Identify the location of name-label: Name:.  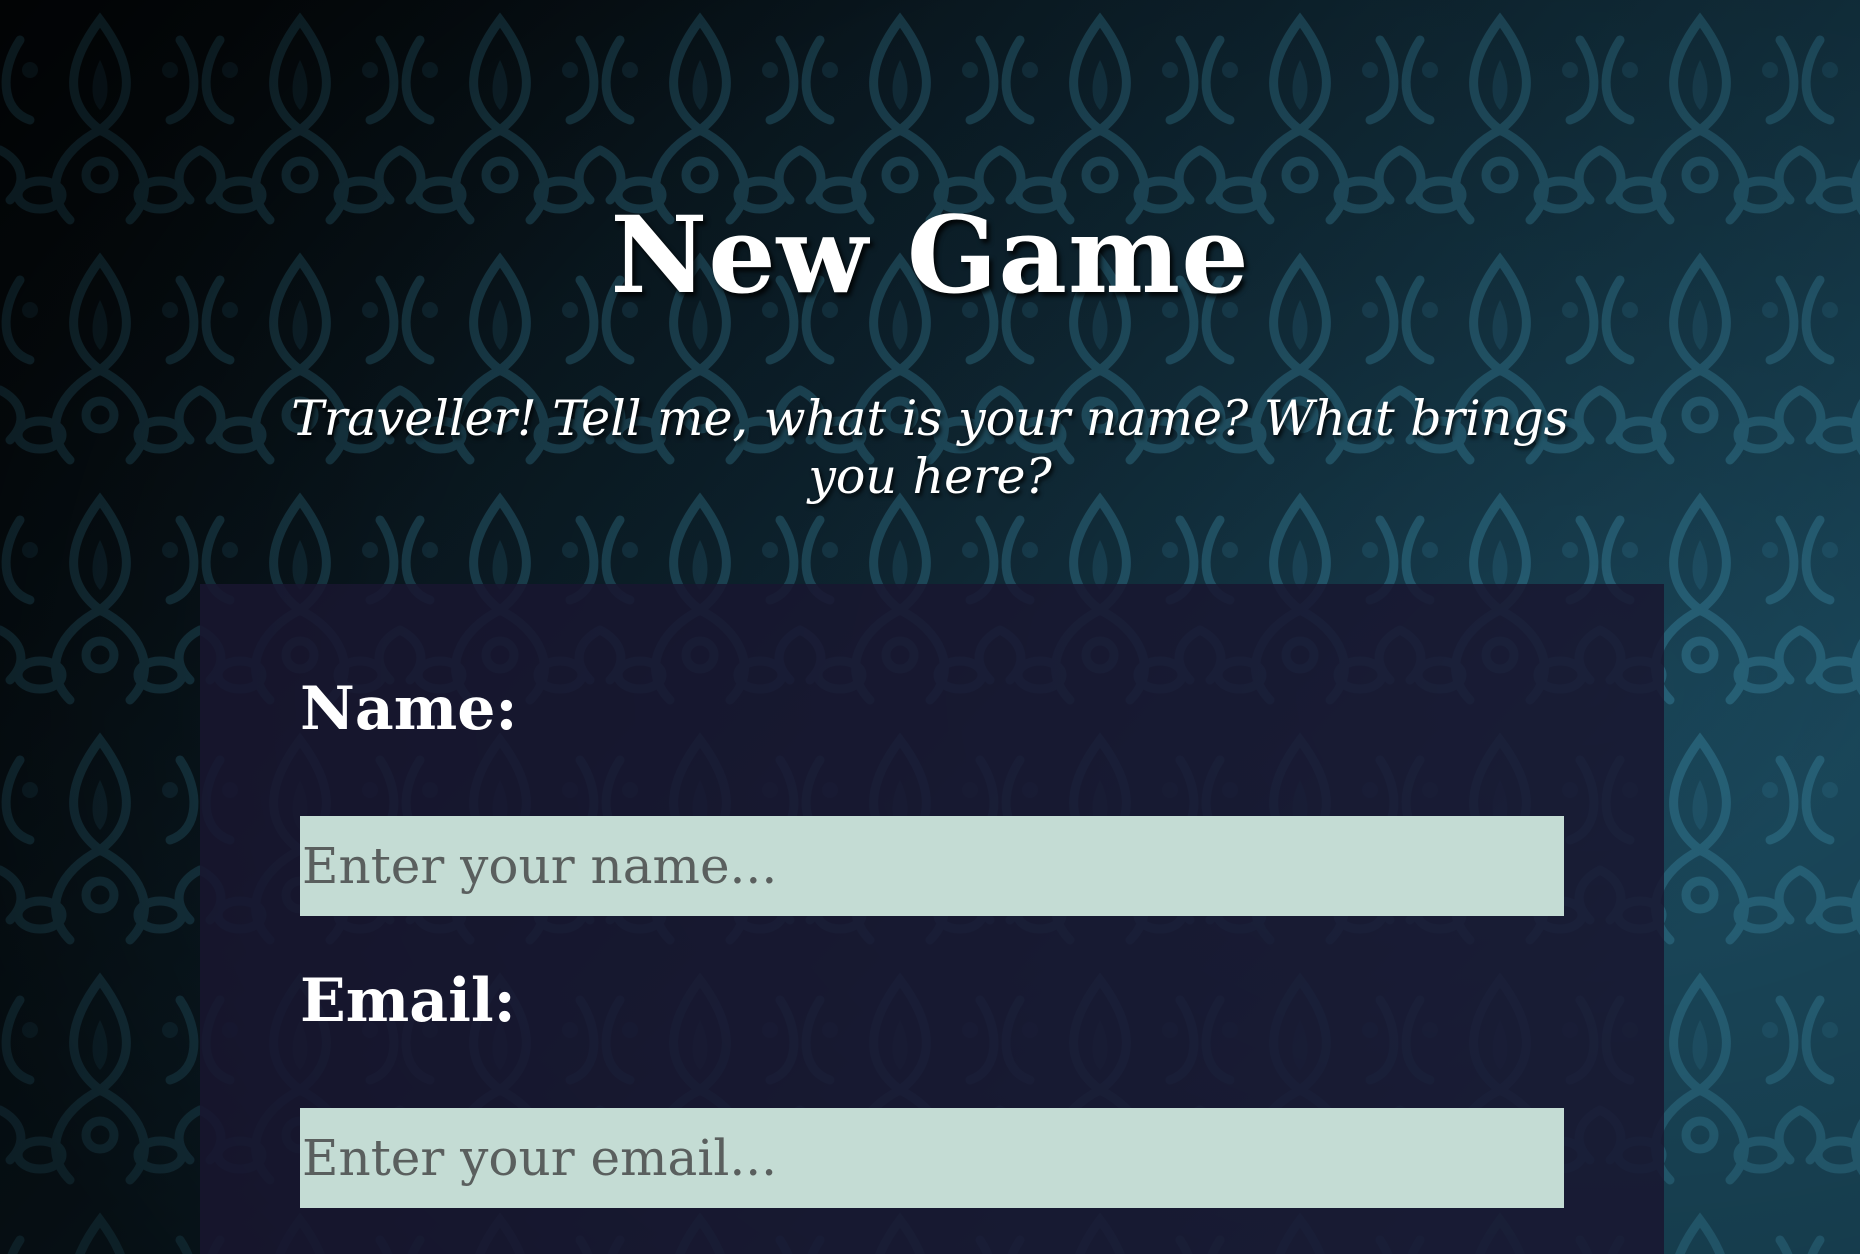
(409, 709).